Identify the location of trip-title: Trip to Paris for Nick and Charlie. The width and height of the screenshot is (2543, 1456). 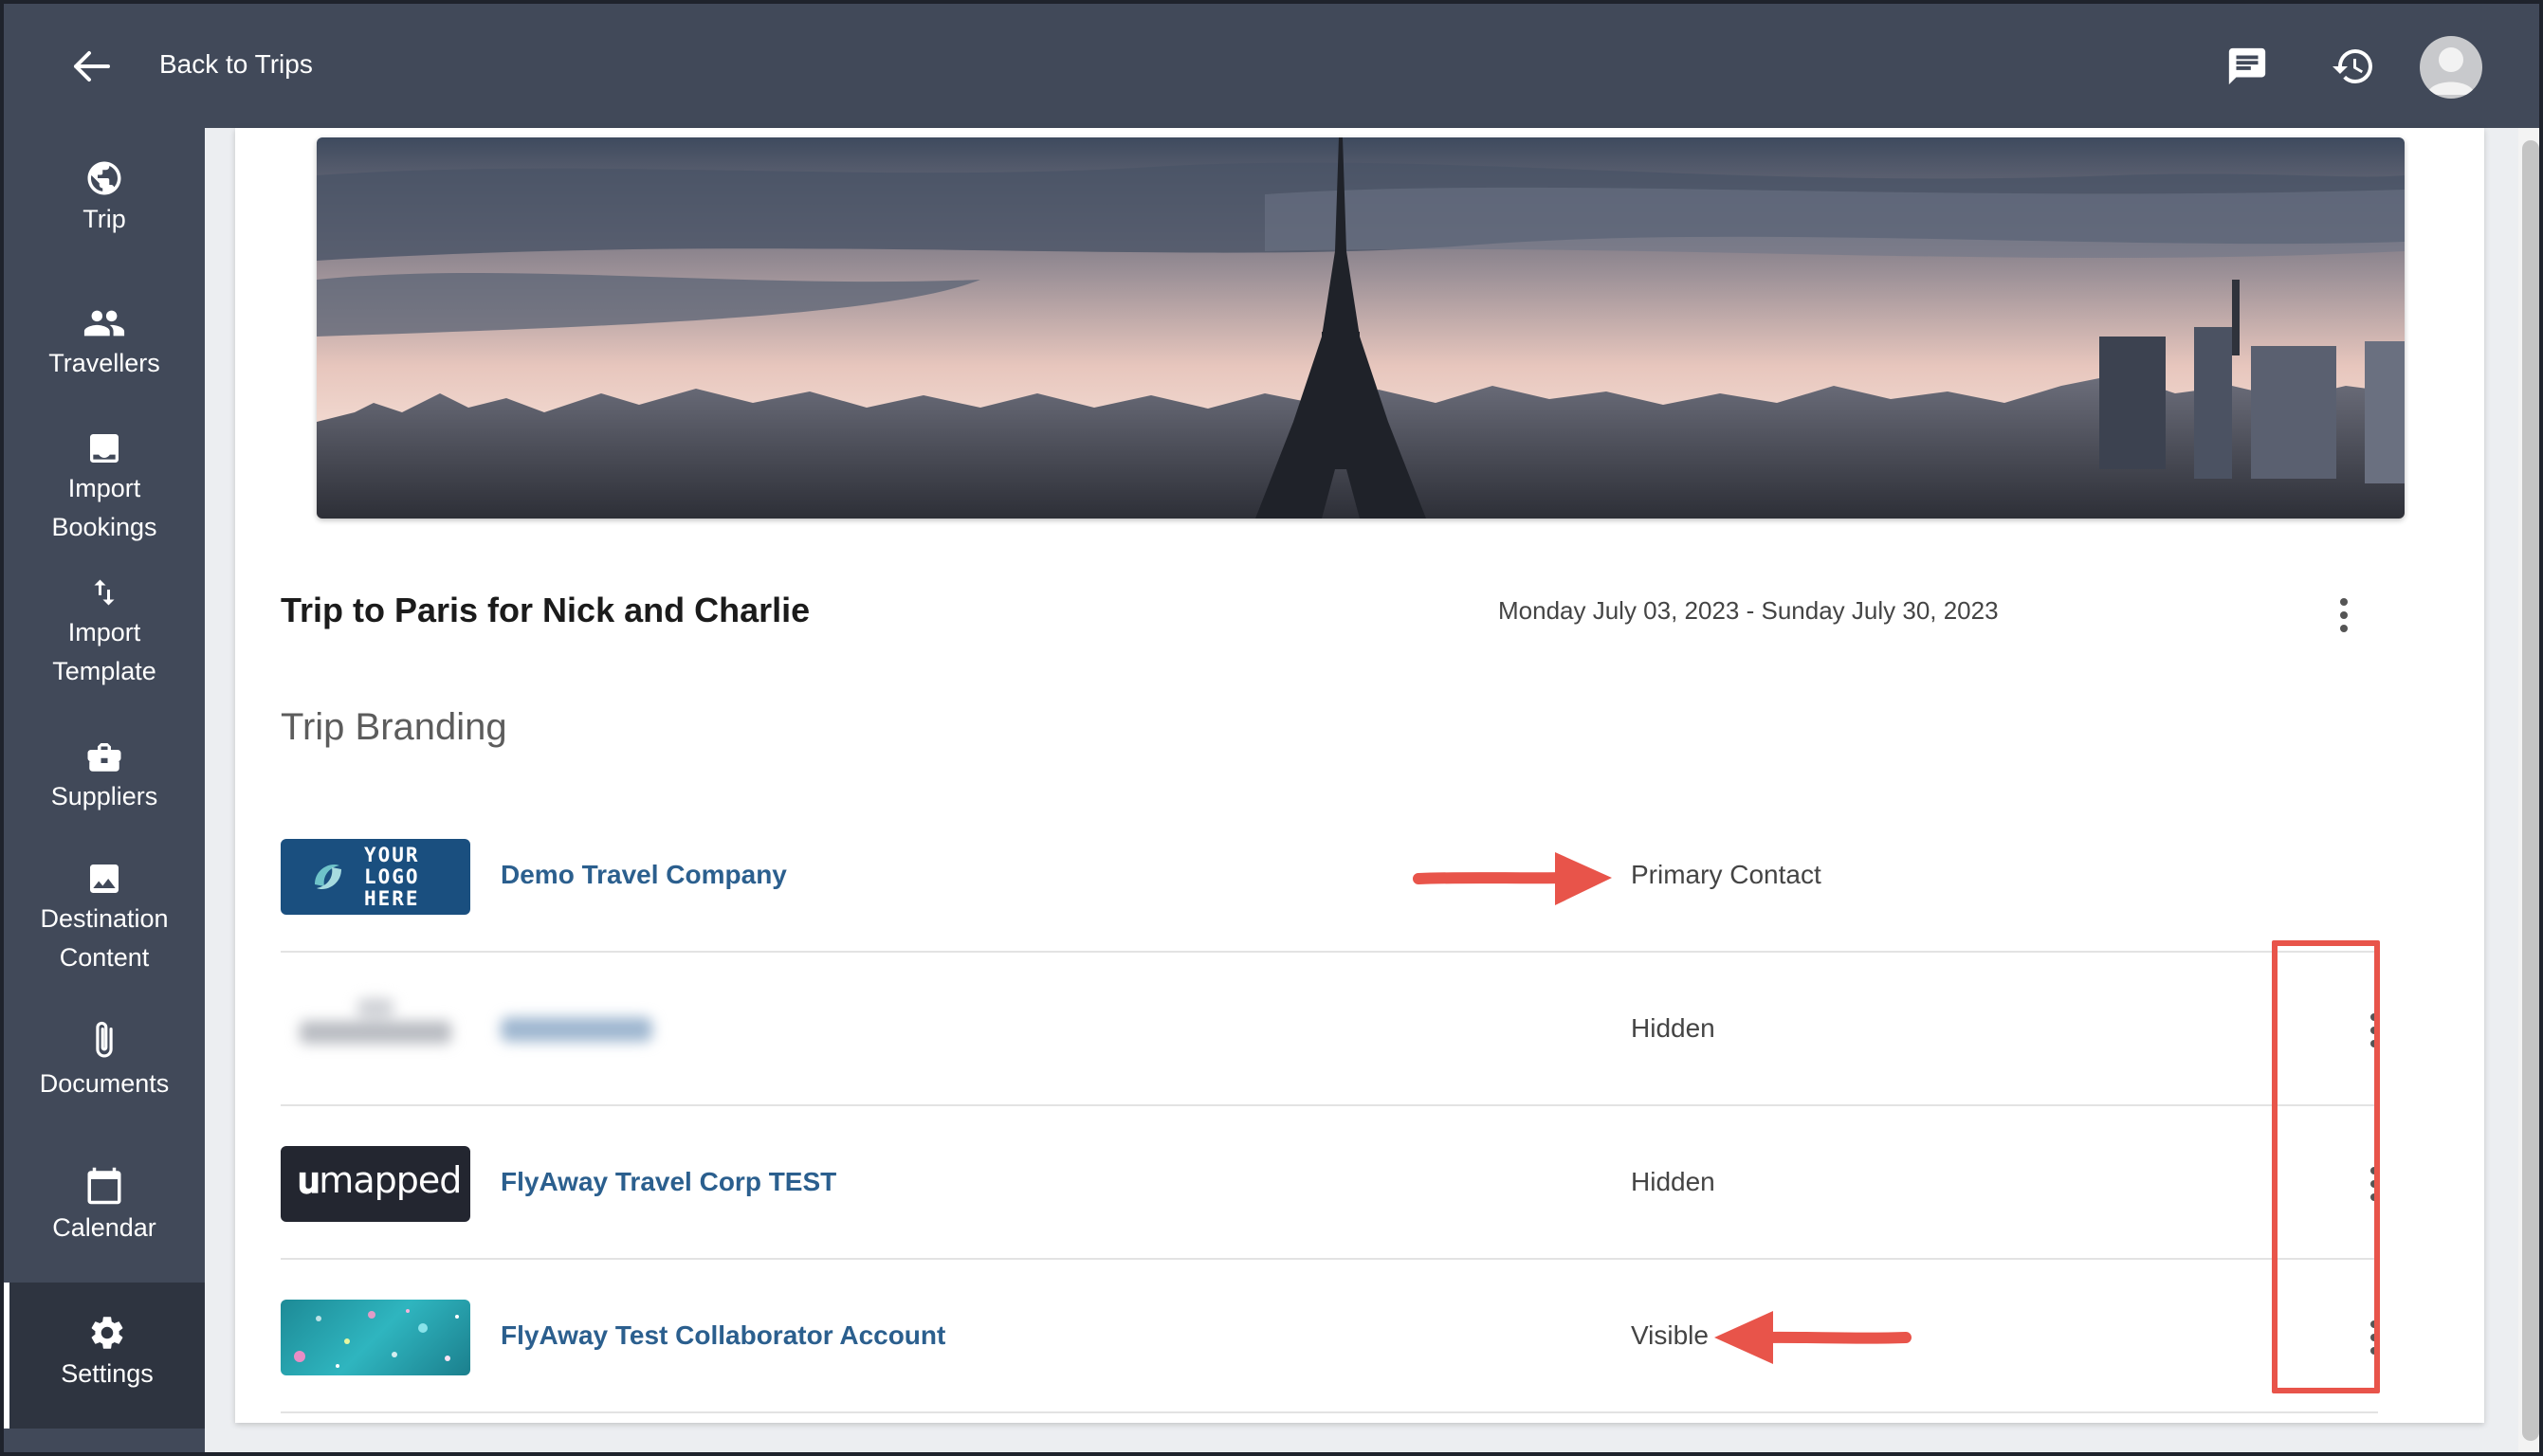
(546, 610).